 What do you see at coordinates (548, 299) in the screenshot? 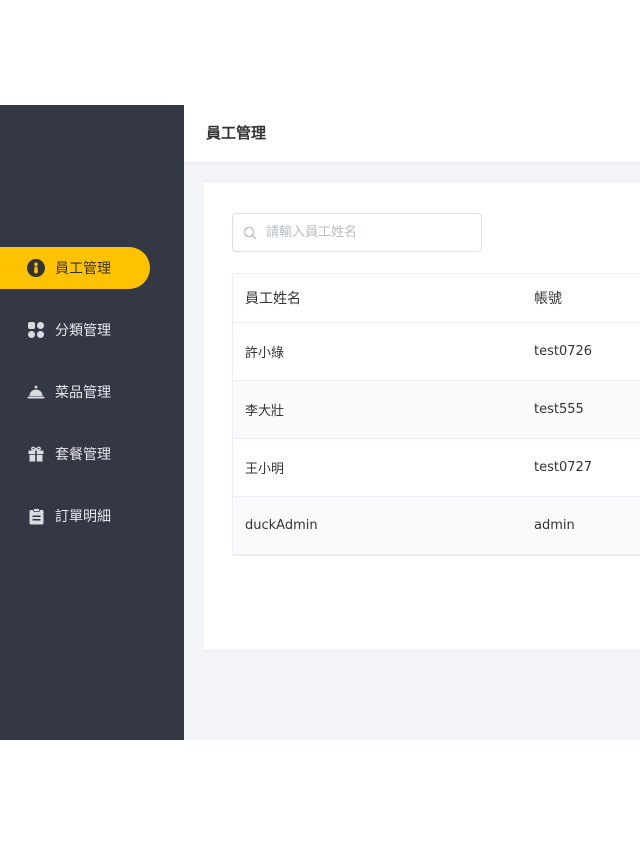
I see `column-header-account: 帳號` at bounding box center [548, 299].